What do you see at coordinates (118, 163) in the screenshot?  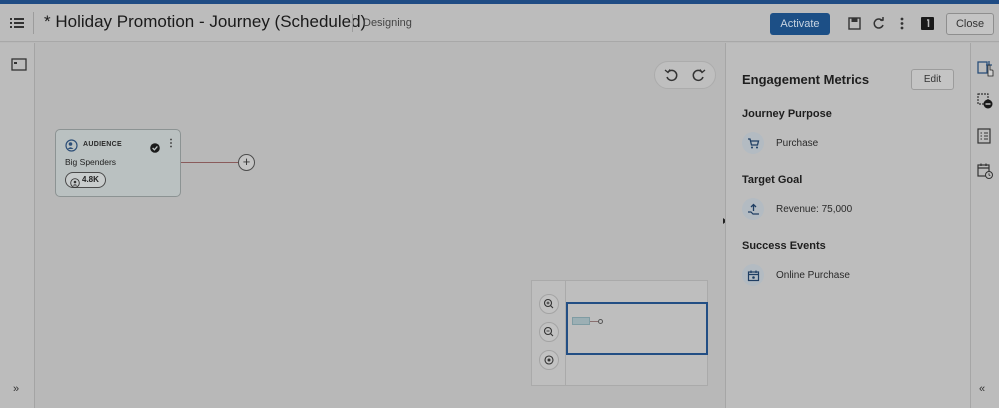 I see `audience-node: AUDIENCE ⋮ Big Spenders 4.8K` at bounding box center [118, 163].